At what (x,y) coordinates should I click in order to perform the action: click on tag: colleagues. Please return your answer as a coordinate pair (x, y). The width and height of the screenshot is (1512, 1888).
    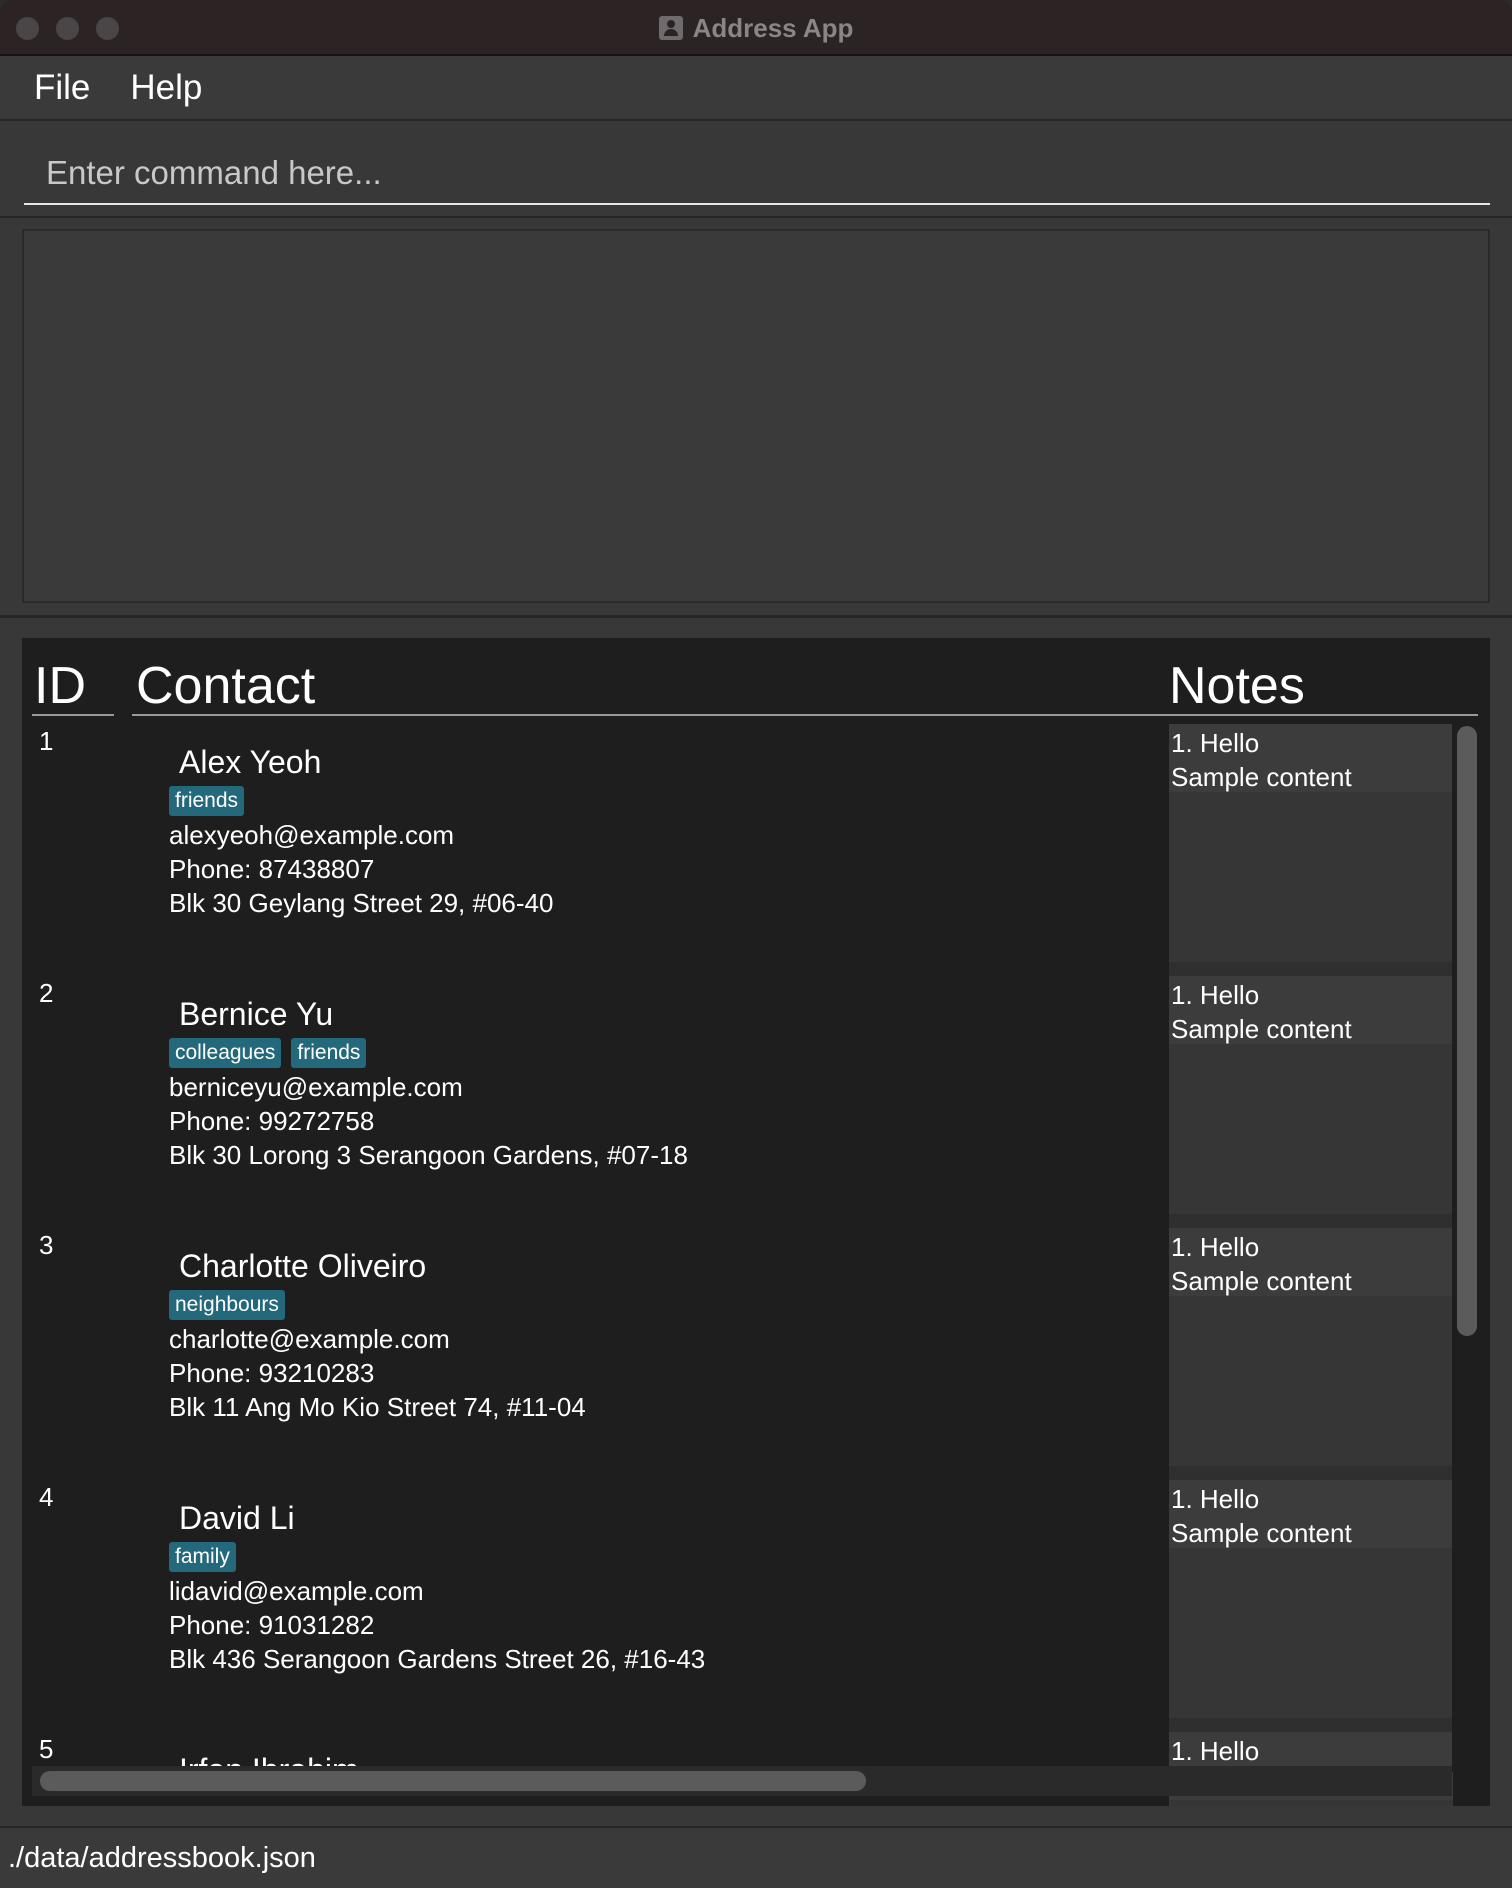
    Looking at the image, I should click on (225, 1053).